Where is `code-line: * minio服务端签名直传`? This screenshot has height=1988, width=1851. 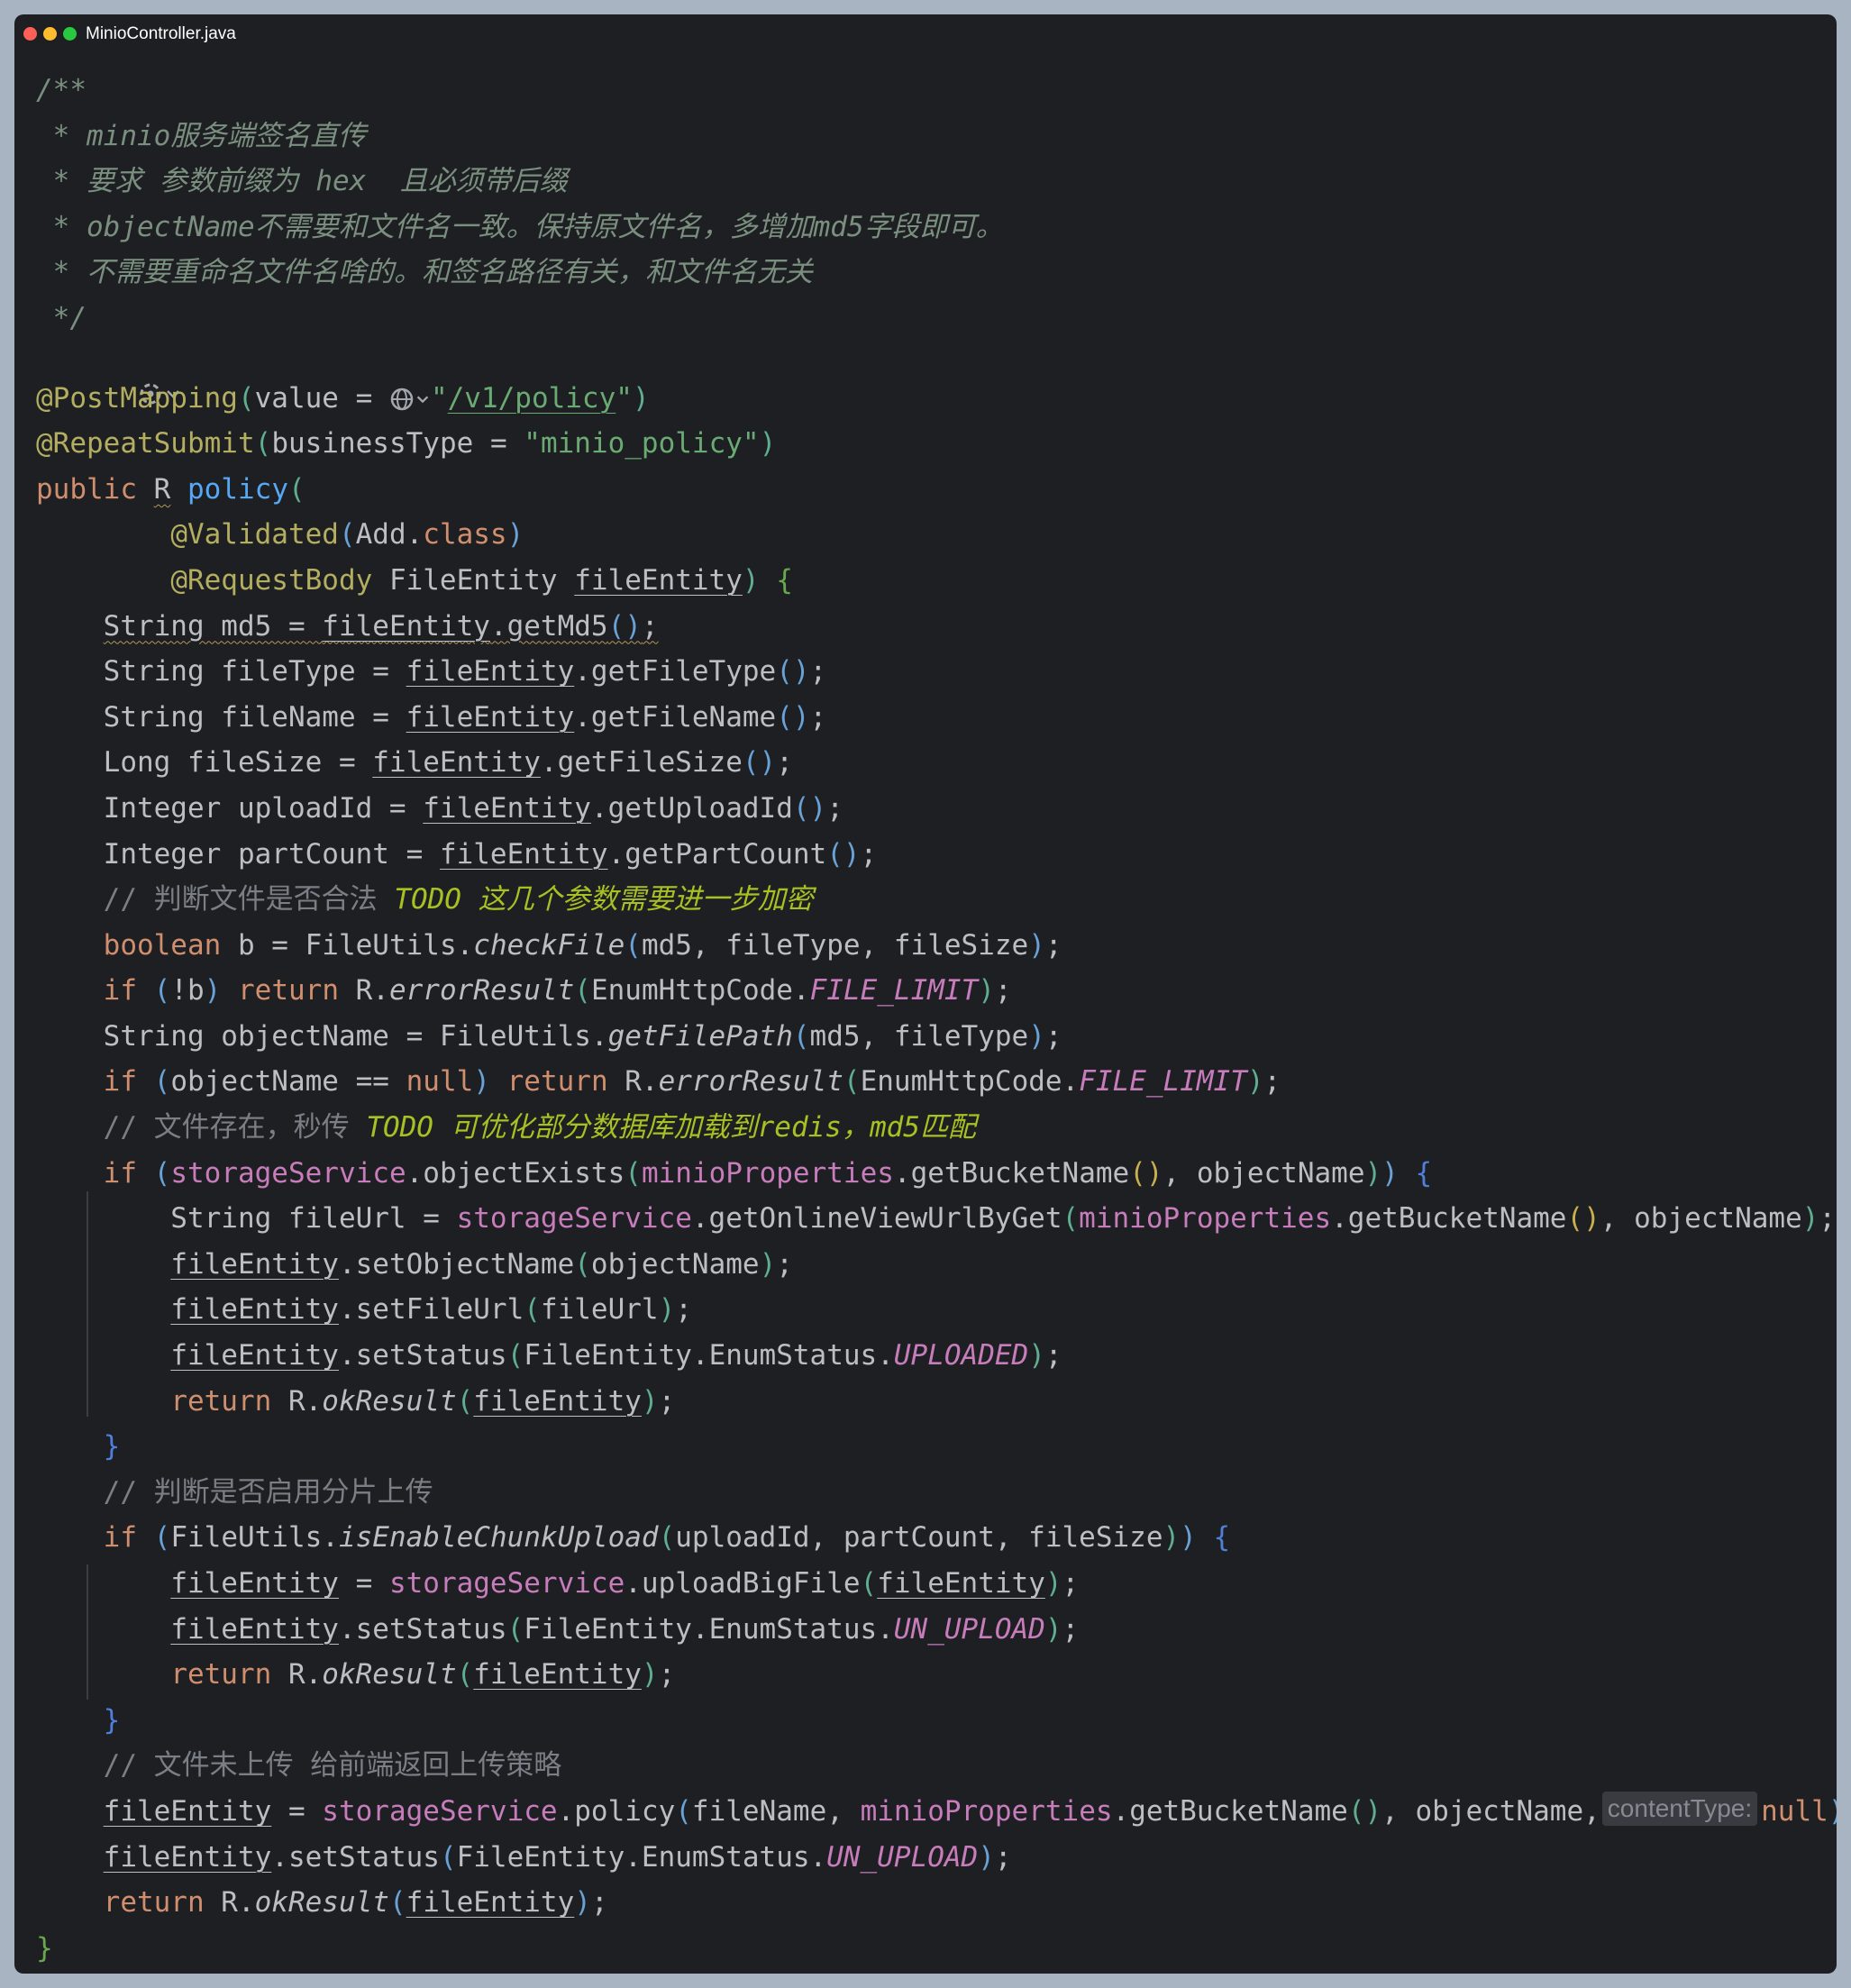 code-line: * minio服务端签名直传 is located at coordinates (201, 135).